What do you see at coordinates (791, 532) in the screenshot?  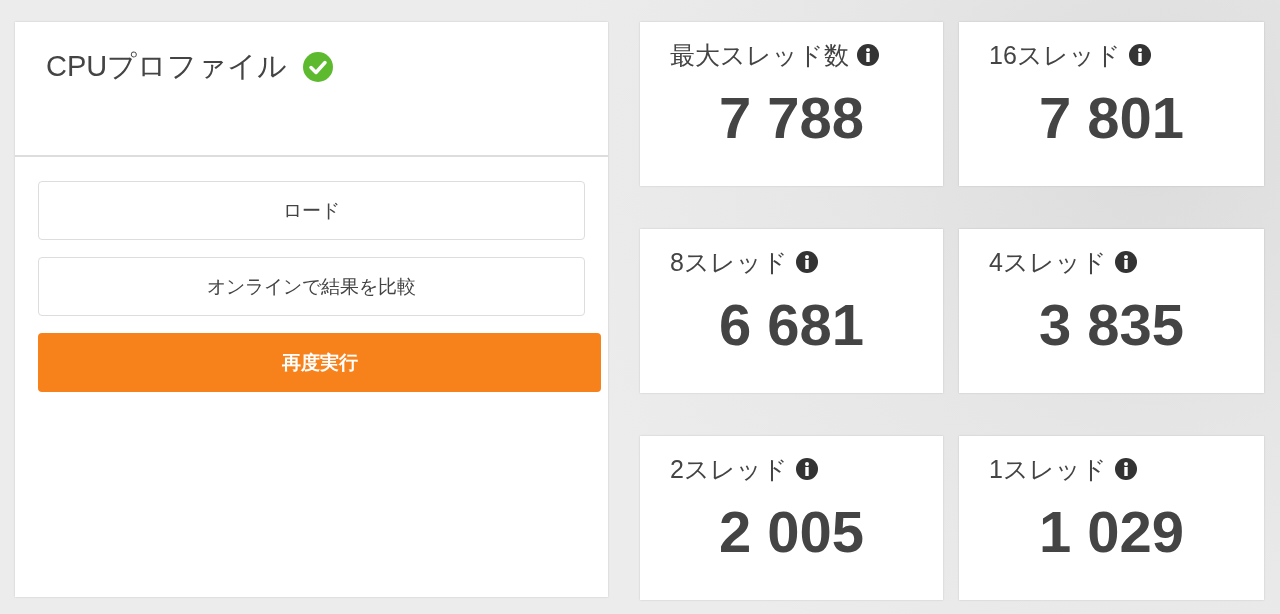 I see `score-value: 2 005` at bounding box center [791, 532].